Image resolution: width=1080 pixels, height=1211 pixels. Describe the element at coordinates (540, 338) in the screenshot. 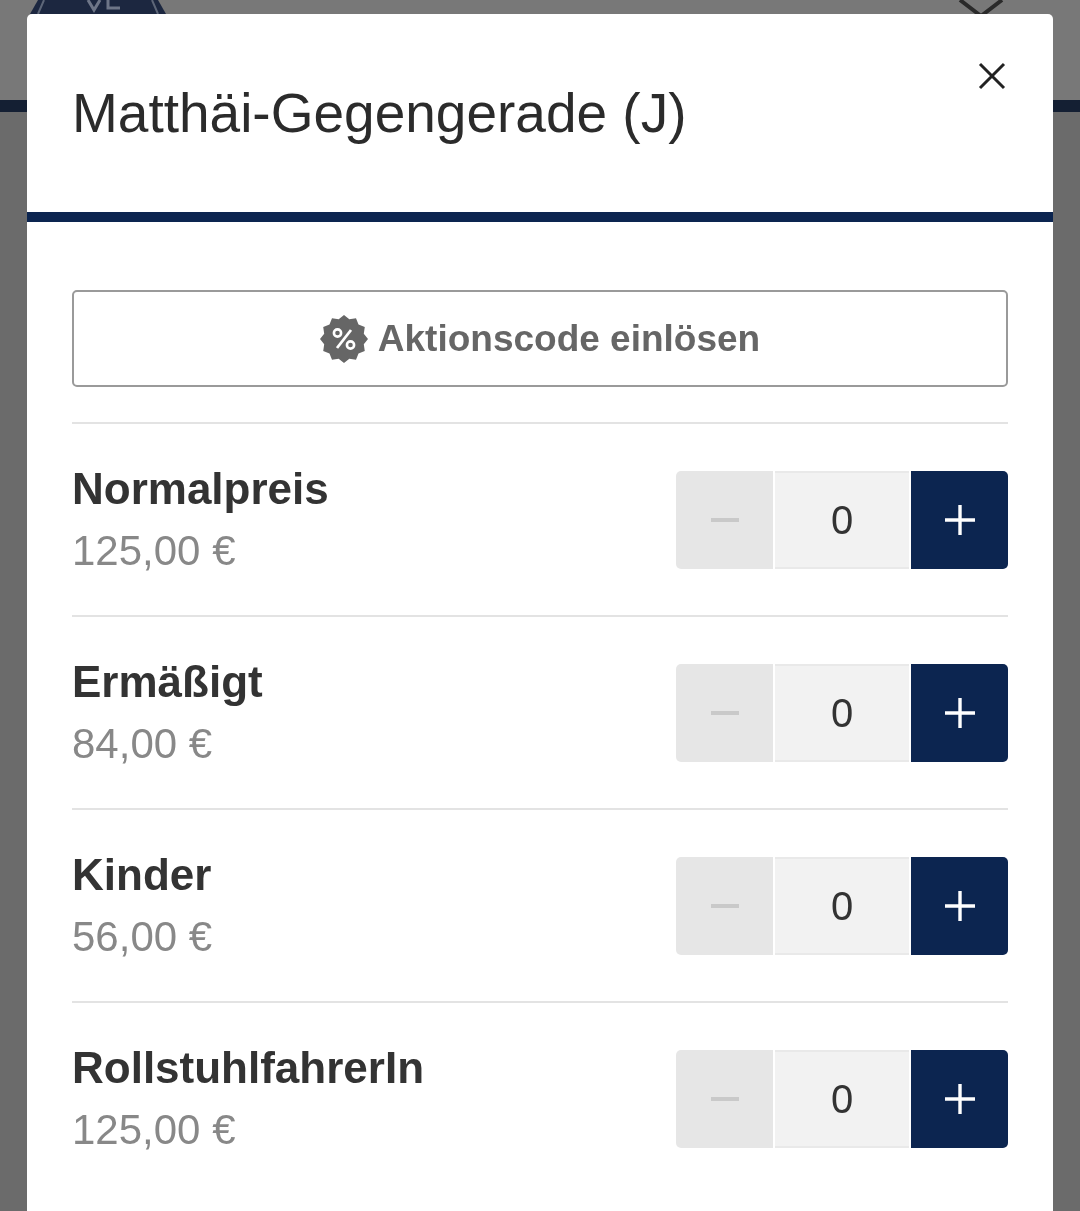

I see `promo-code-button: Aktionscode einlösen` at that location.